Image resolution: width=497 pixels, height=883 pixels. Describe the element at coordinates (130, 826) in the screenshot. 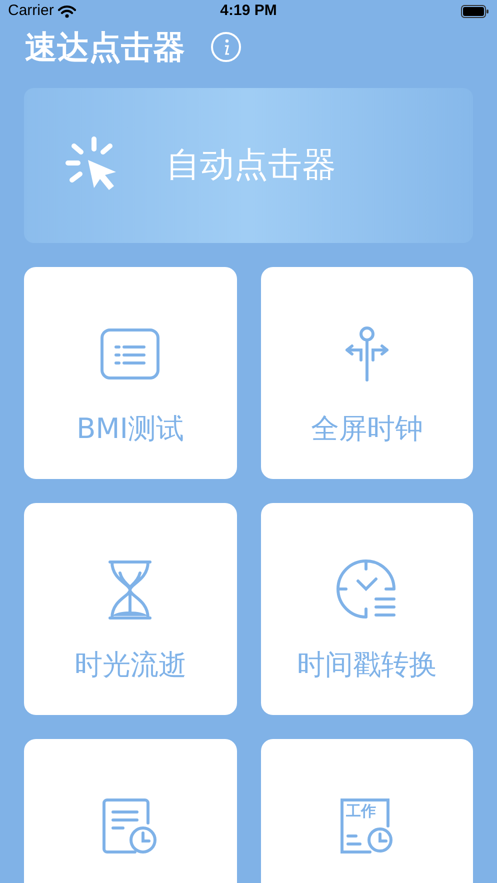

I see `document-clock-icon` at that location.